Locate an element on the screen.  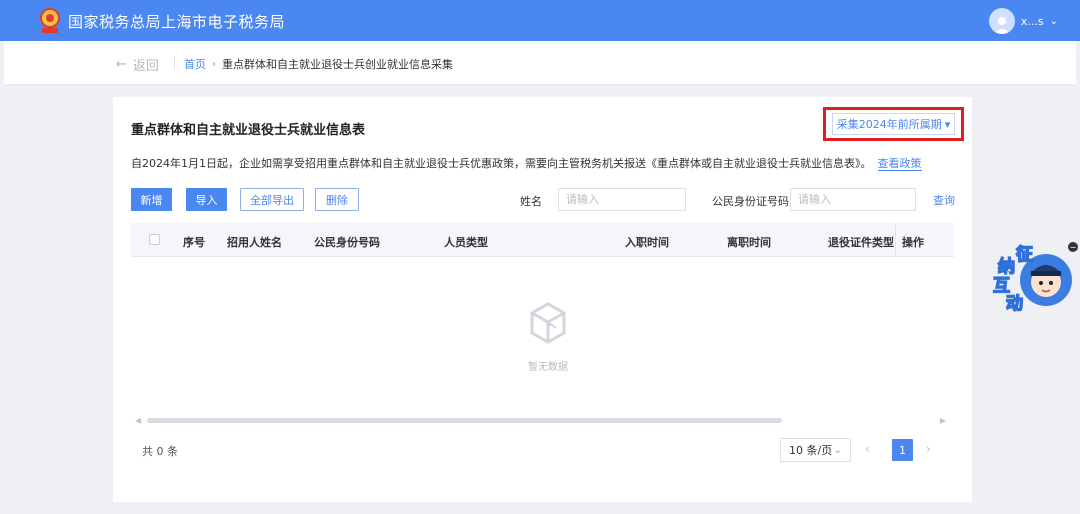
username: x...s is located at coordinates (1032, 21).